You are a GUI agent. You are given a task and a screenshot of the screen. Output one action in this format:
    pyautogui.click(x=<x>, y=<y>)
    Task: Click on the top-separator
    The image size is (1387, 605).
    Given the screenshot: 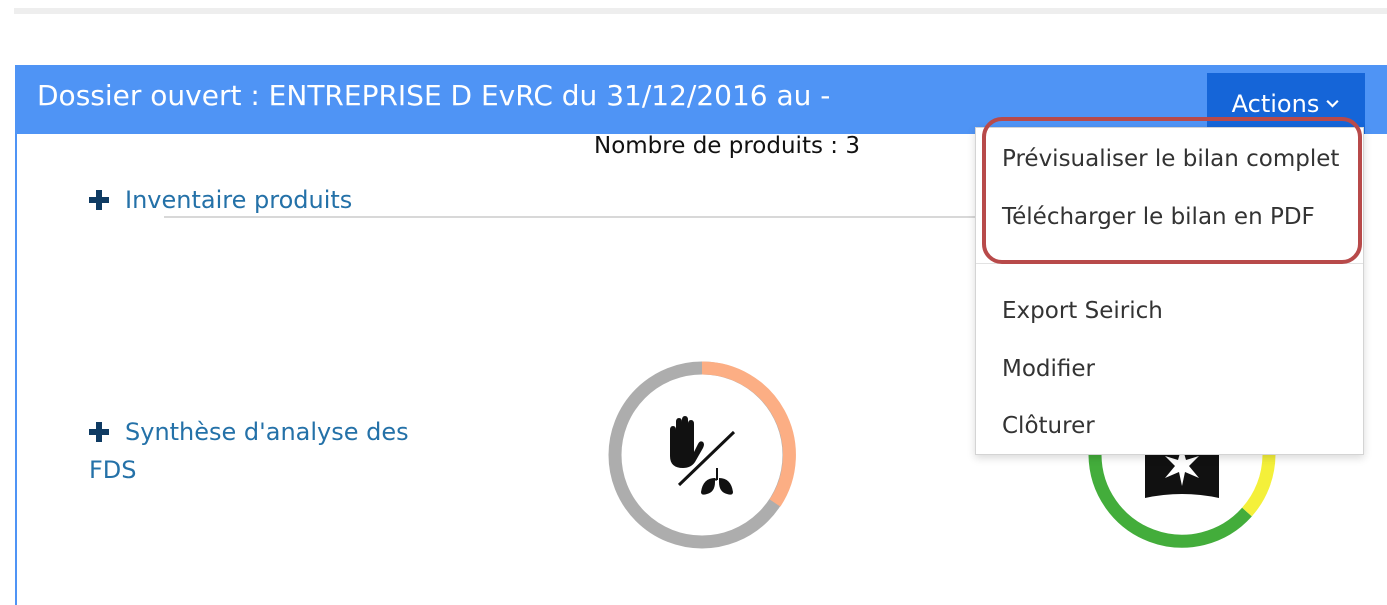 What is the action you would take?
    pyautogui.click(x=700, y=11)
    